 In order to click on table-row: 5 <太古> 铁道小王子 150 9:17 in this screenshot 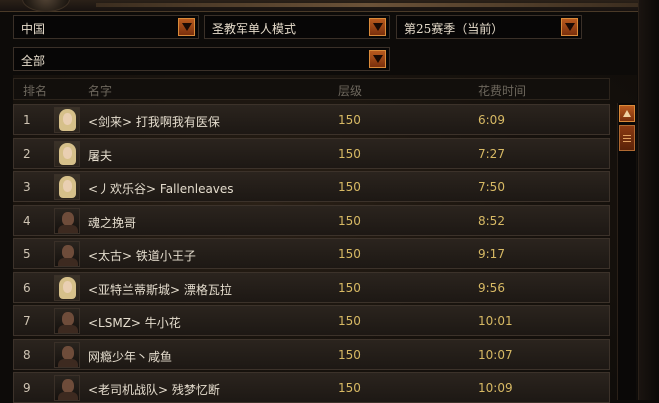, I will do `click(311, 253)`.